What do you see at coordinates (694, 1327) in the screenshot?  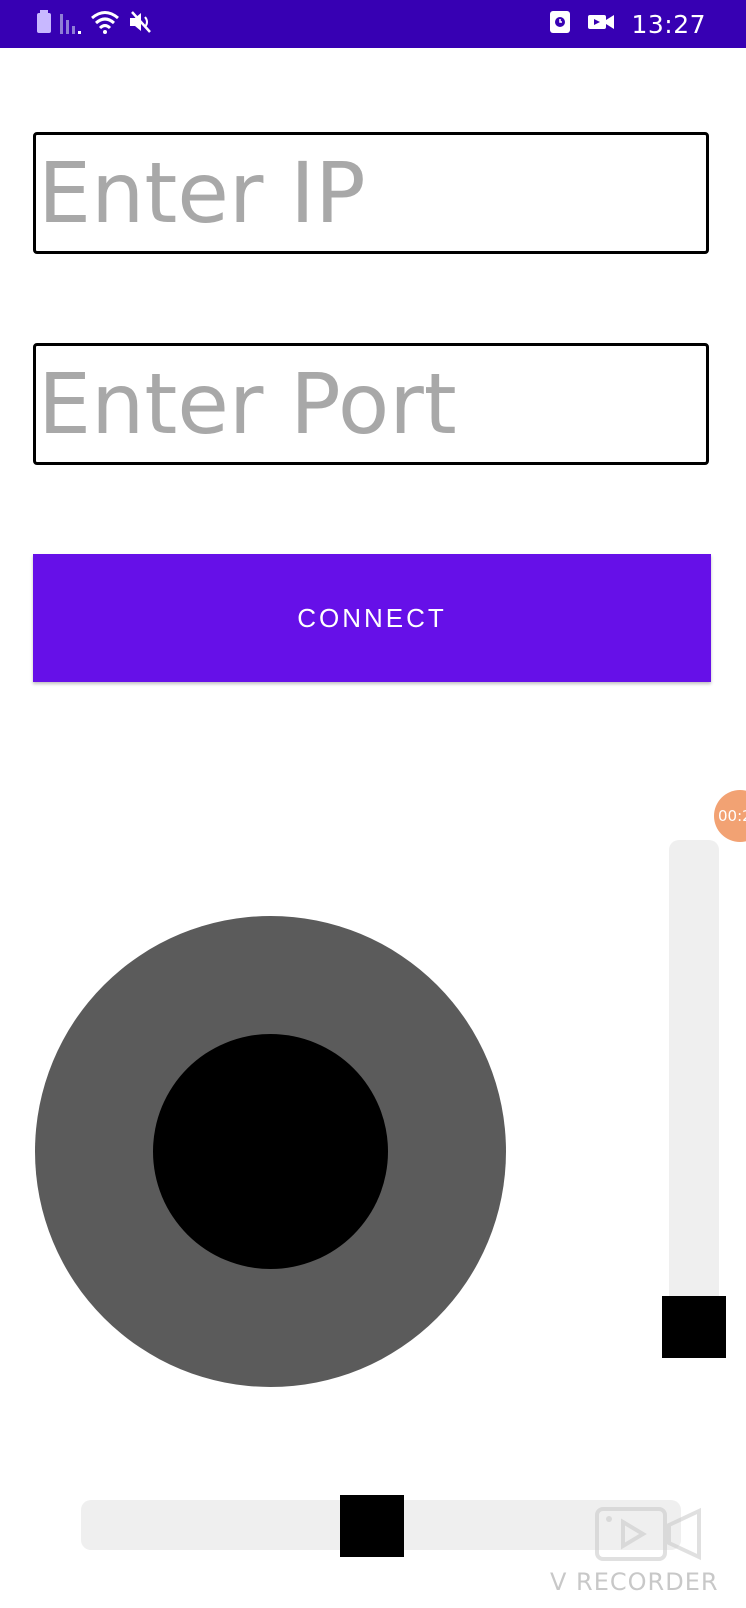 I see `vertical-slider-thumb` at bounding box center [694, 1327].